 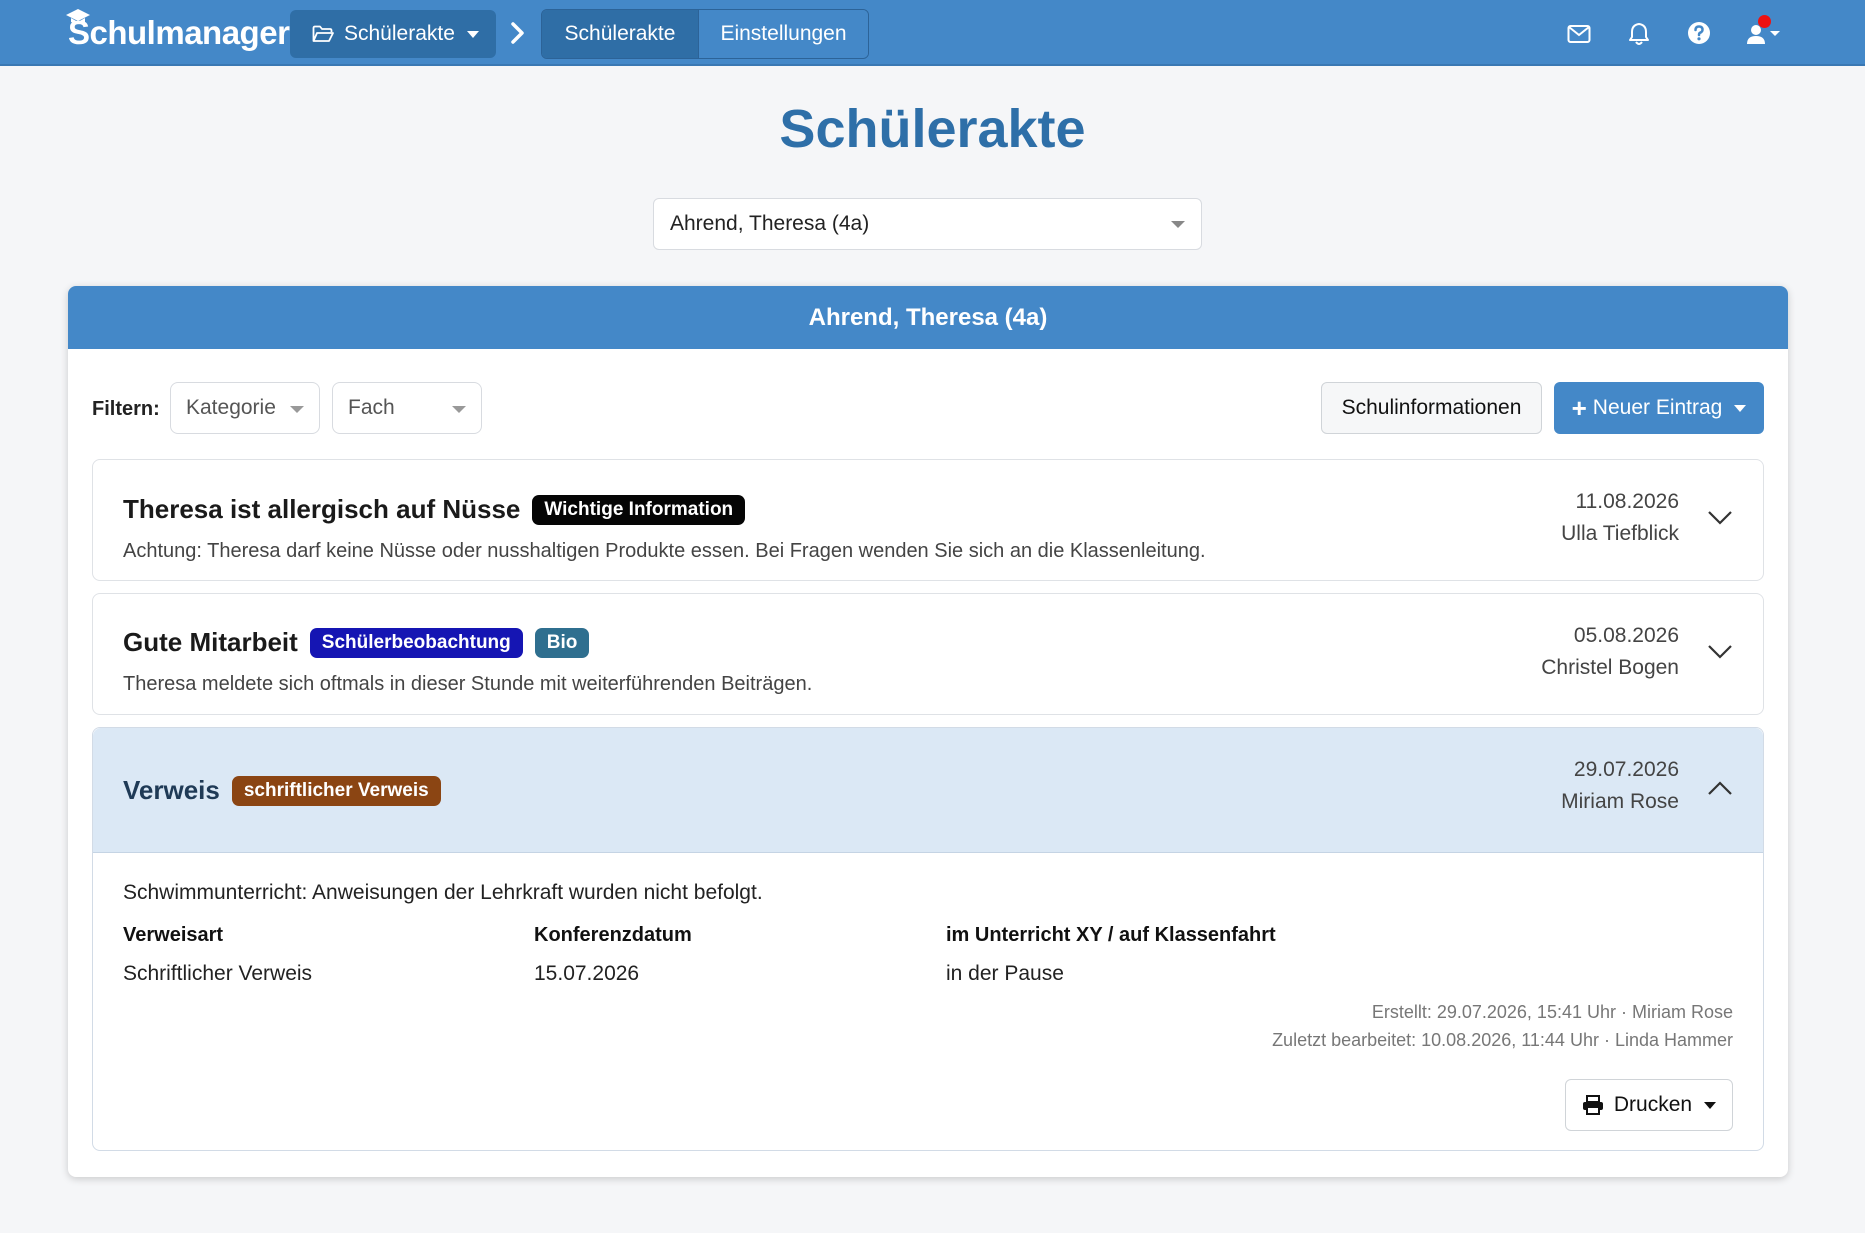 I want to click on page-title: Schülerakte, so click(x=932, y=129).